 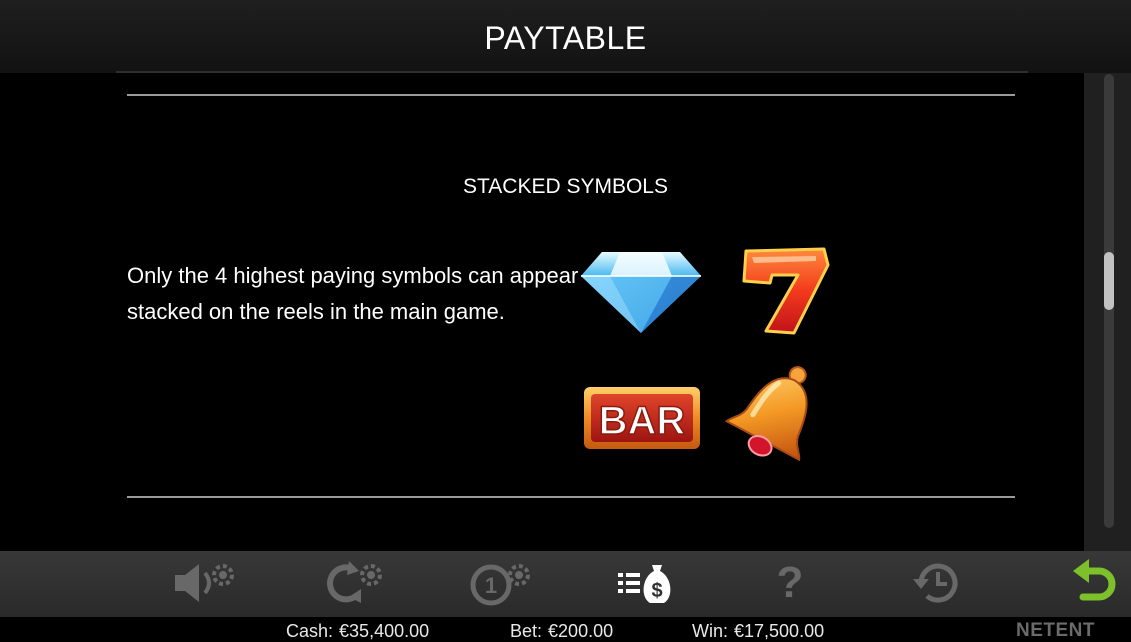 What do you see at coordinates (786, 291) in the screenshot?
I see `seven-symbol` at bounding box center [786, 291].